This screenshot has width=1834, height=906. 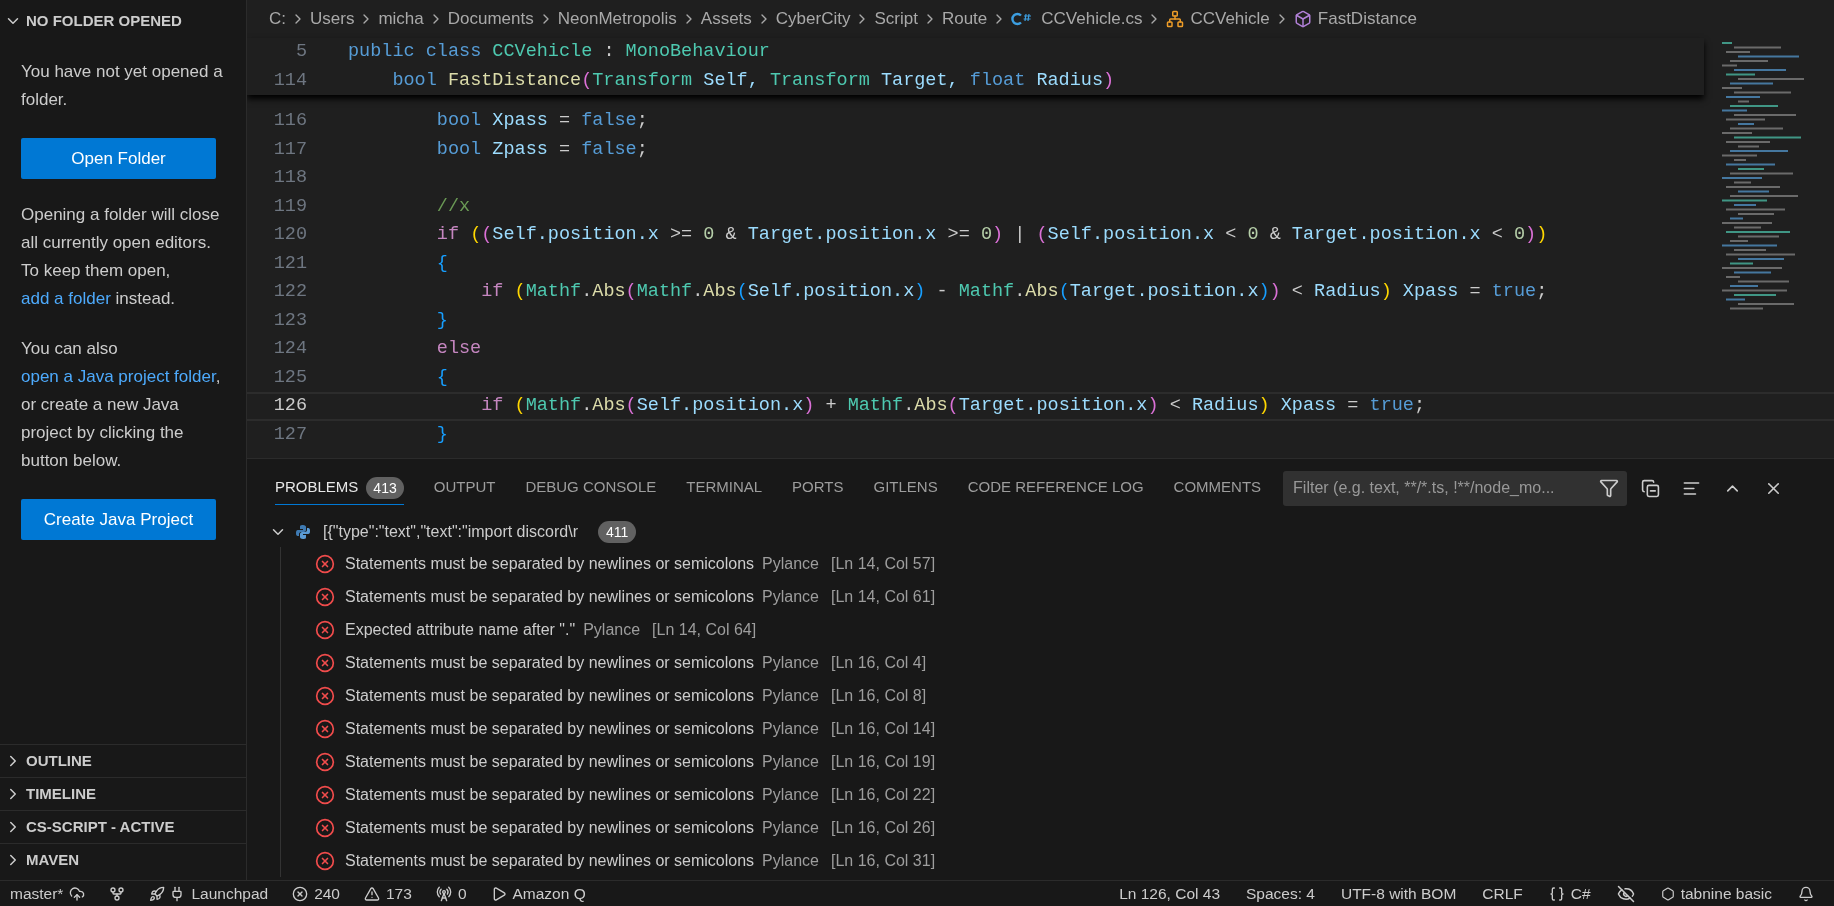 What do you see at coordinates (1580, 893) in the screenshot?
I see `status-item: C#` at bounding box center [1580, 893].